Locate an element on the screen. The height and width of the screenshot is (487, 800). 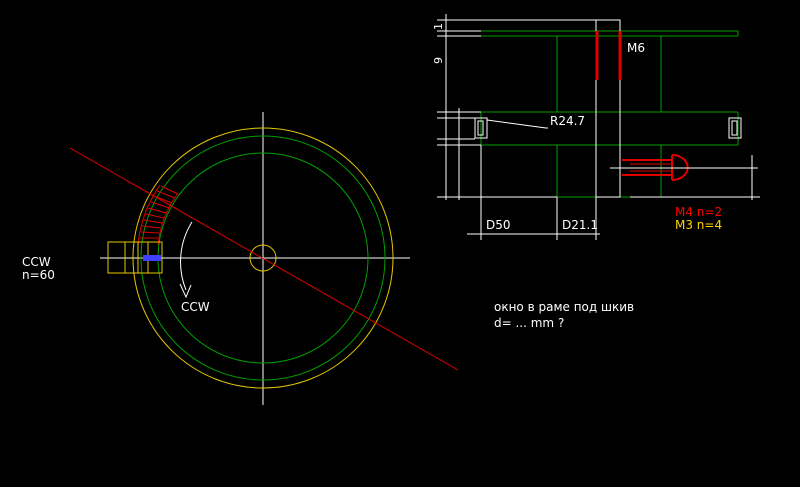
dim-d21-label: D21.1 is located at coordinates (580, 225).